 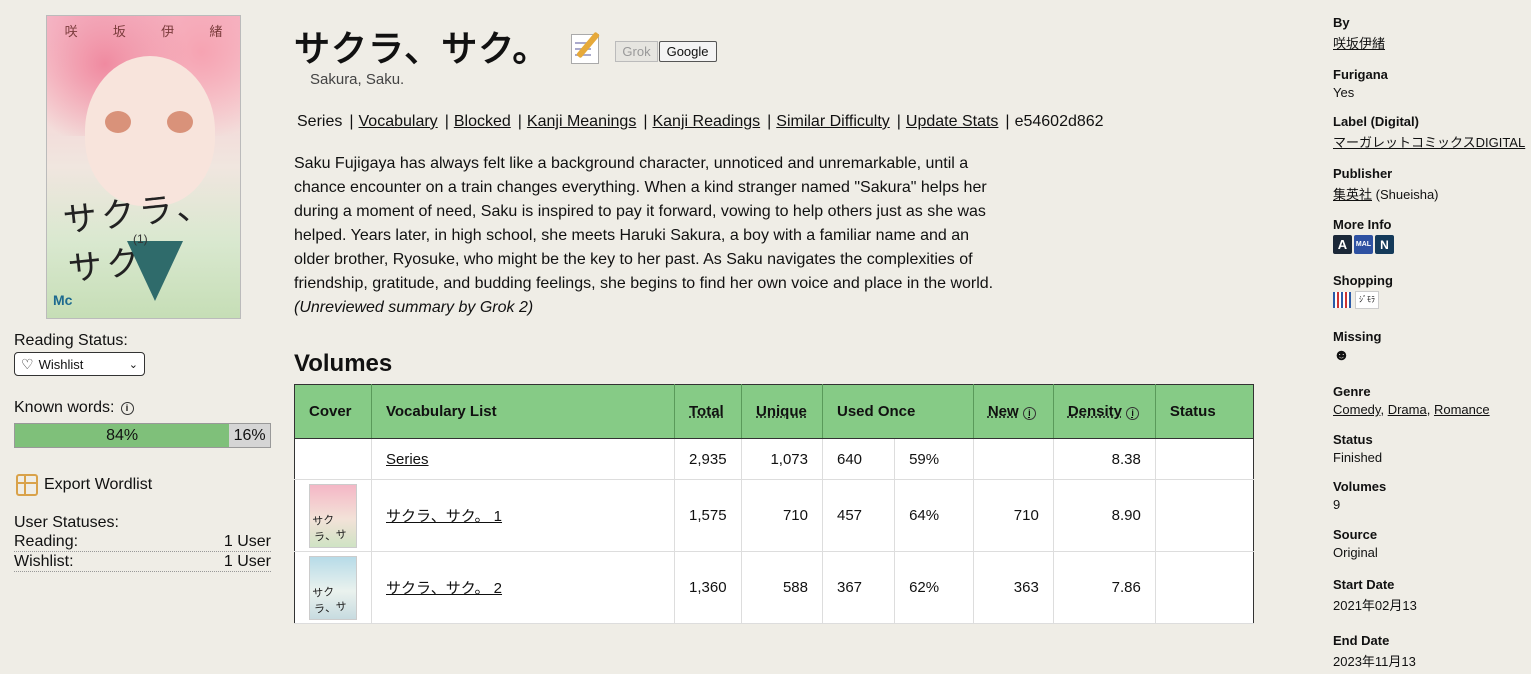 I want to click on info-label: Missing, so click(x=1357, y=336).